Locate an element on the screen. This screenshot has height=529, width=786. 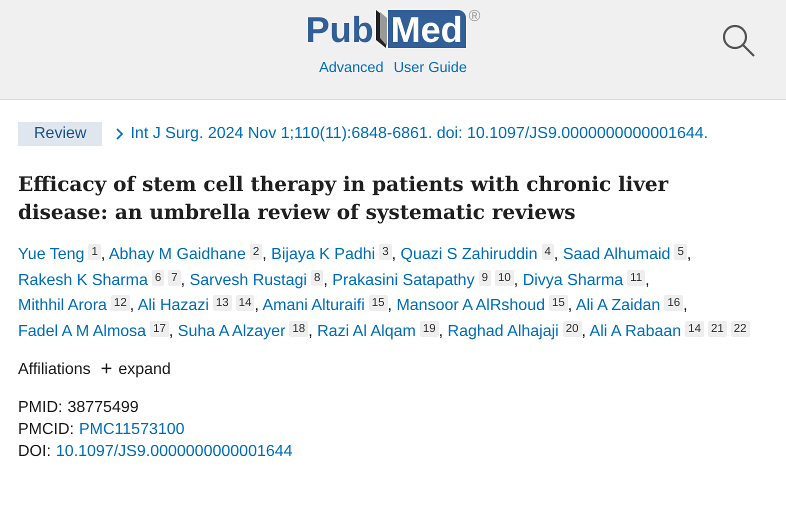
affiliation-number: 16 is located at coordinates (674, 303).